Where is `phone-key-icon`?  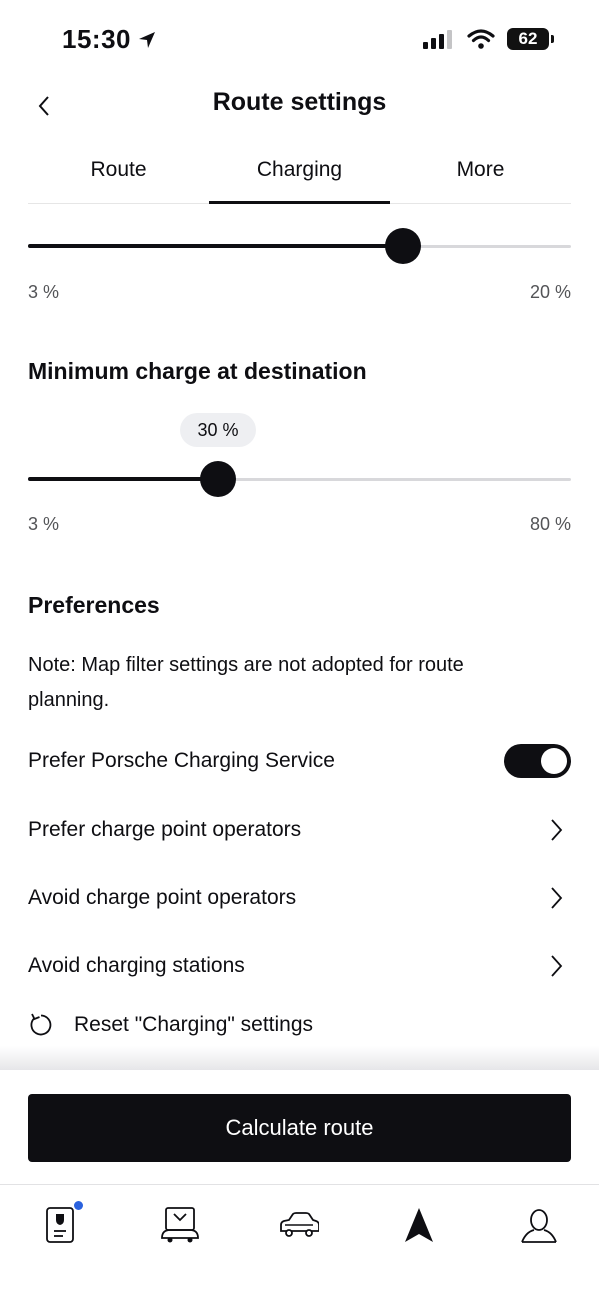 phone-key-icon is located at coordinates (59, 1224).